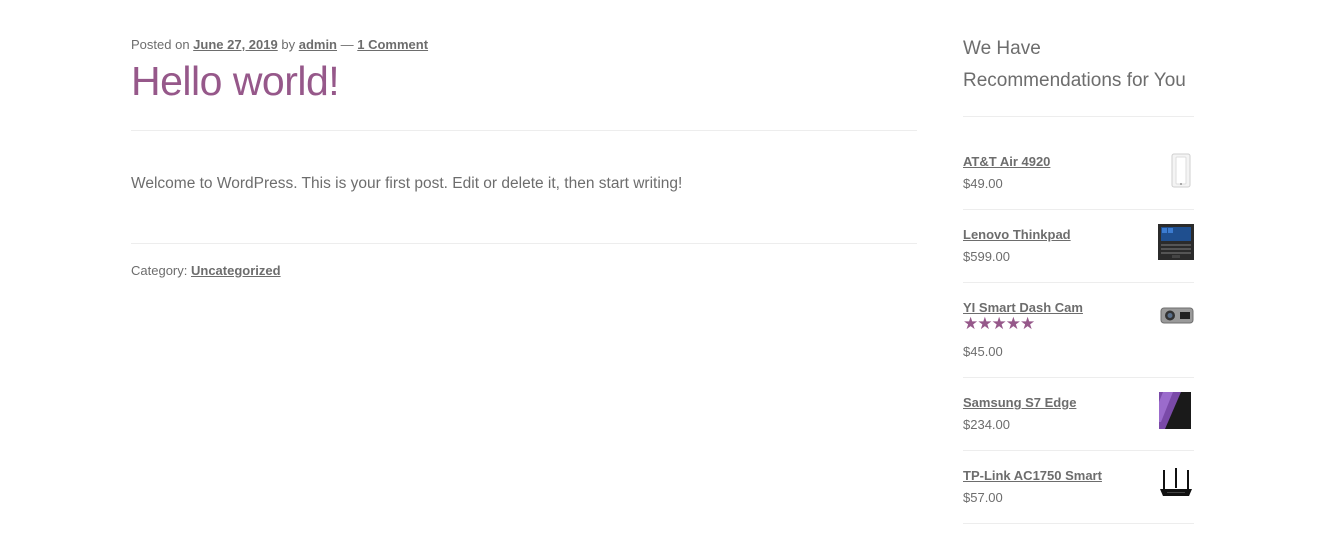  Describe the element at coordinates (1078, 335) in the screenshot. I see `product-item: YI Smart Dash Cam ★★★★★ $45.00` at that location.